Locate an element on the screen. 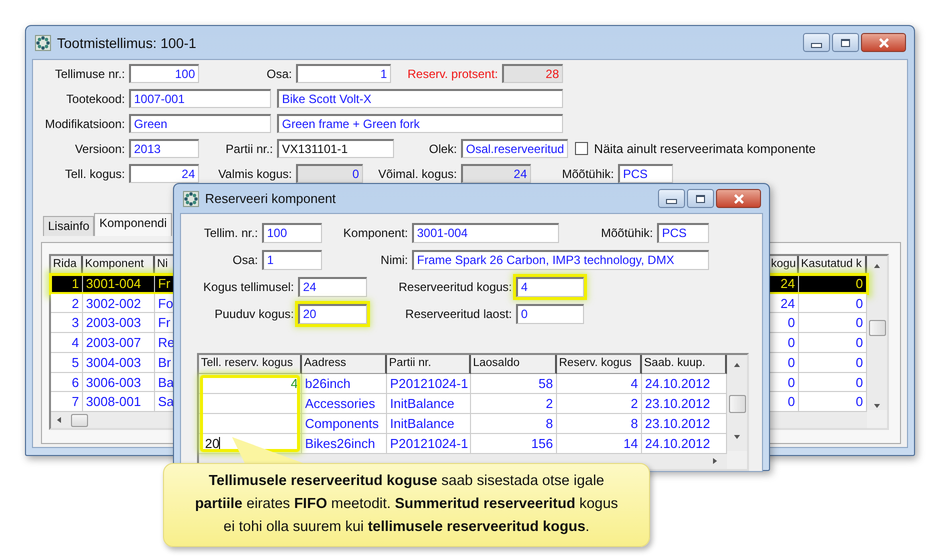 The image size is (942, 558). table-cell: InitBalance is located at coordinates (429, 424).